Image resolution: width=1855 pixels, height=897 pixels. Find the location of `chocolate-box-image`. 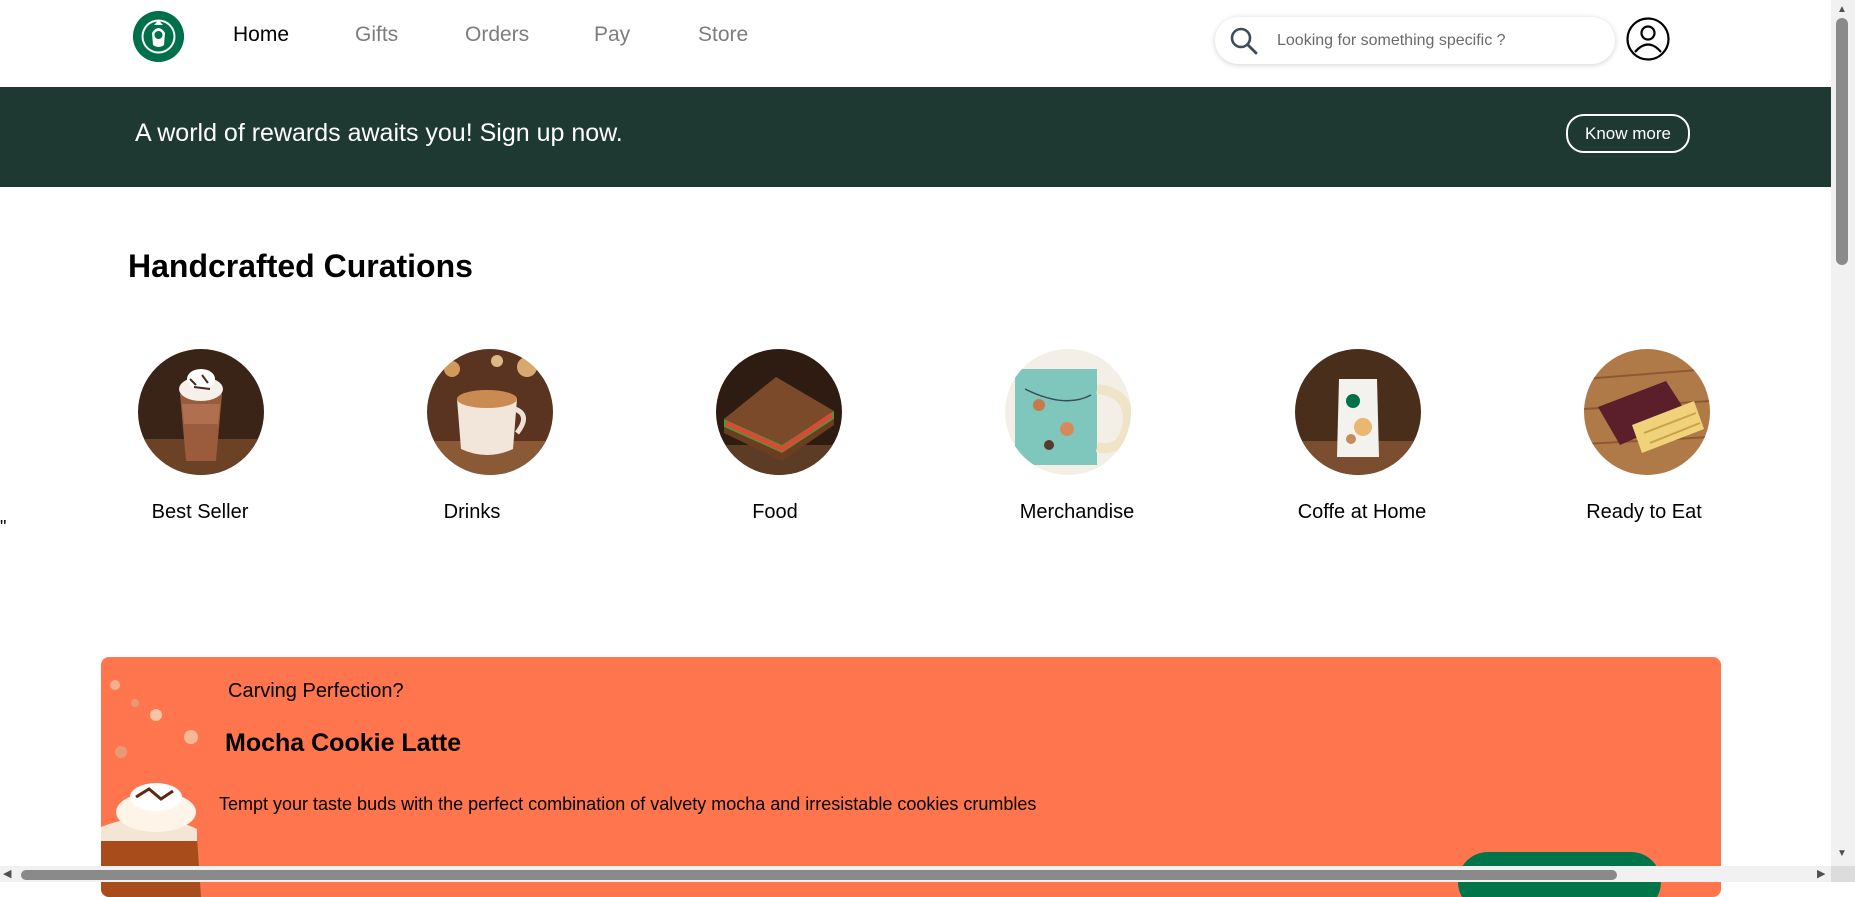

chocolate-box-image is located at coordinates (1647, 412).